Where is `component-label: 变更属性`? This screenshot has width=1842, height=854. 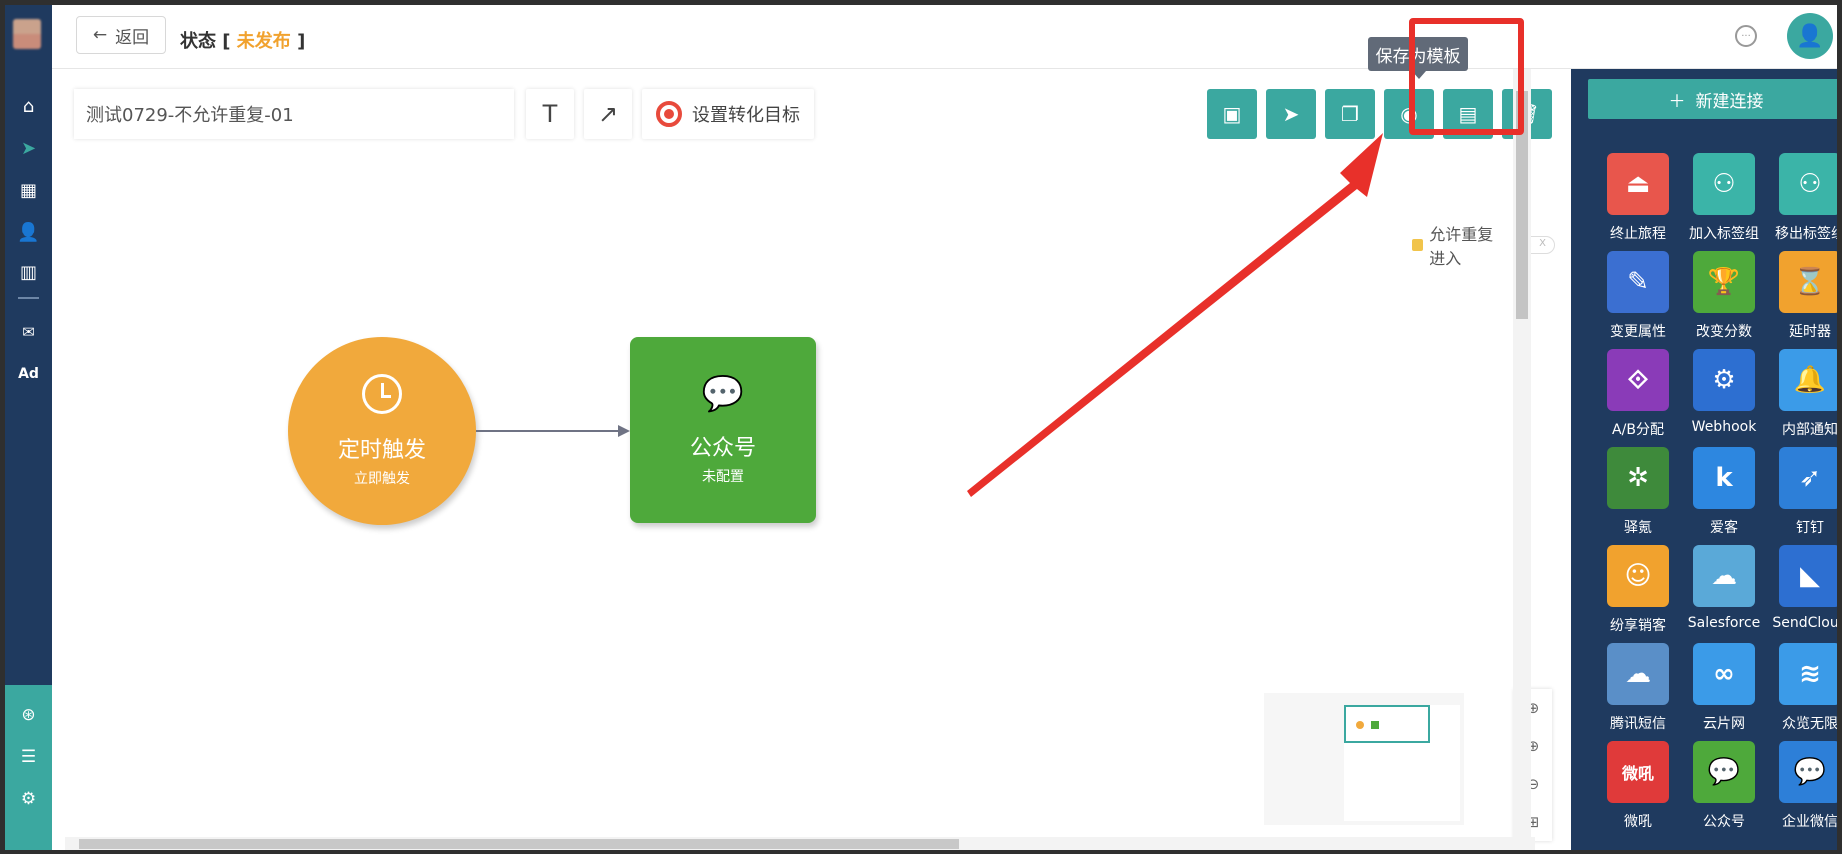 component-label: 变更属性 is located at coordinates (1638, 332).